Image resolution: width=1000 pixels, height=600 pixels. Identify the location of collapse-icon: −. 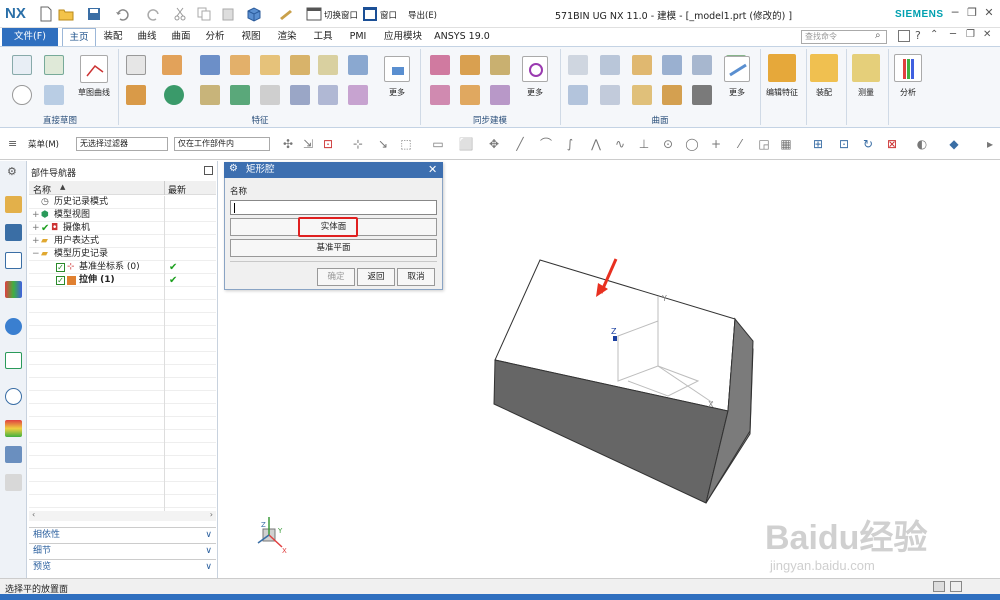
(36, 254).